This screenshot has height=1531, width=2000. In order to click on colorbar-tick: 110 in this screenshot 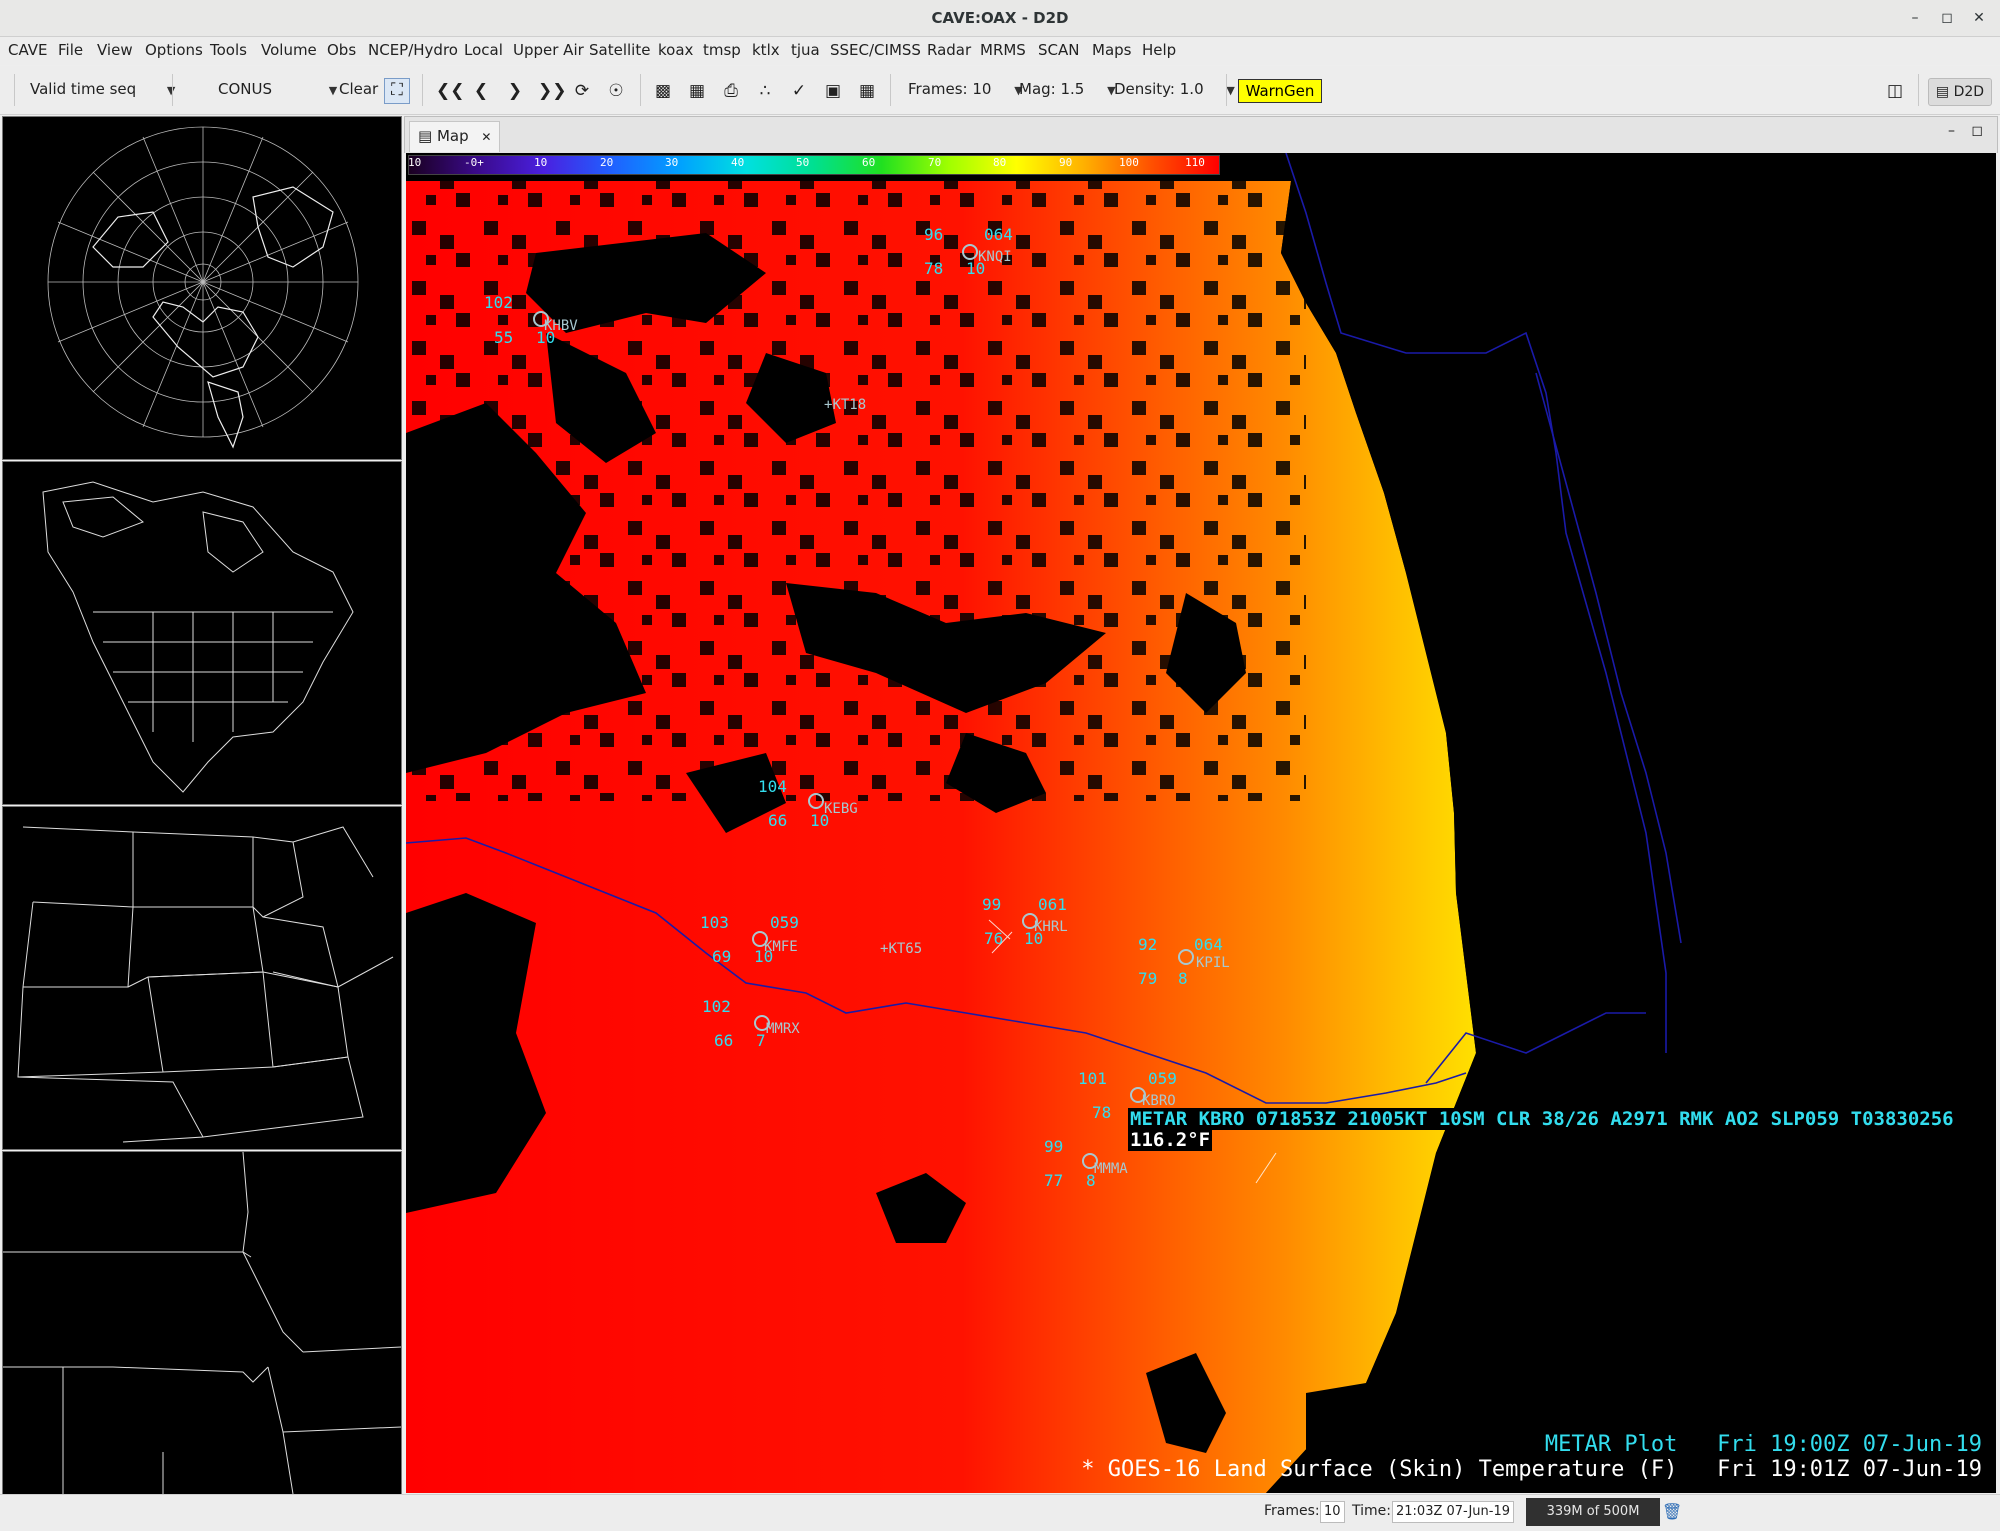, I will do `click(1195, 162)`.